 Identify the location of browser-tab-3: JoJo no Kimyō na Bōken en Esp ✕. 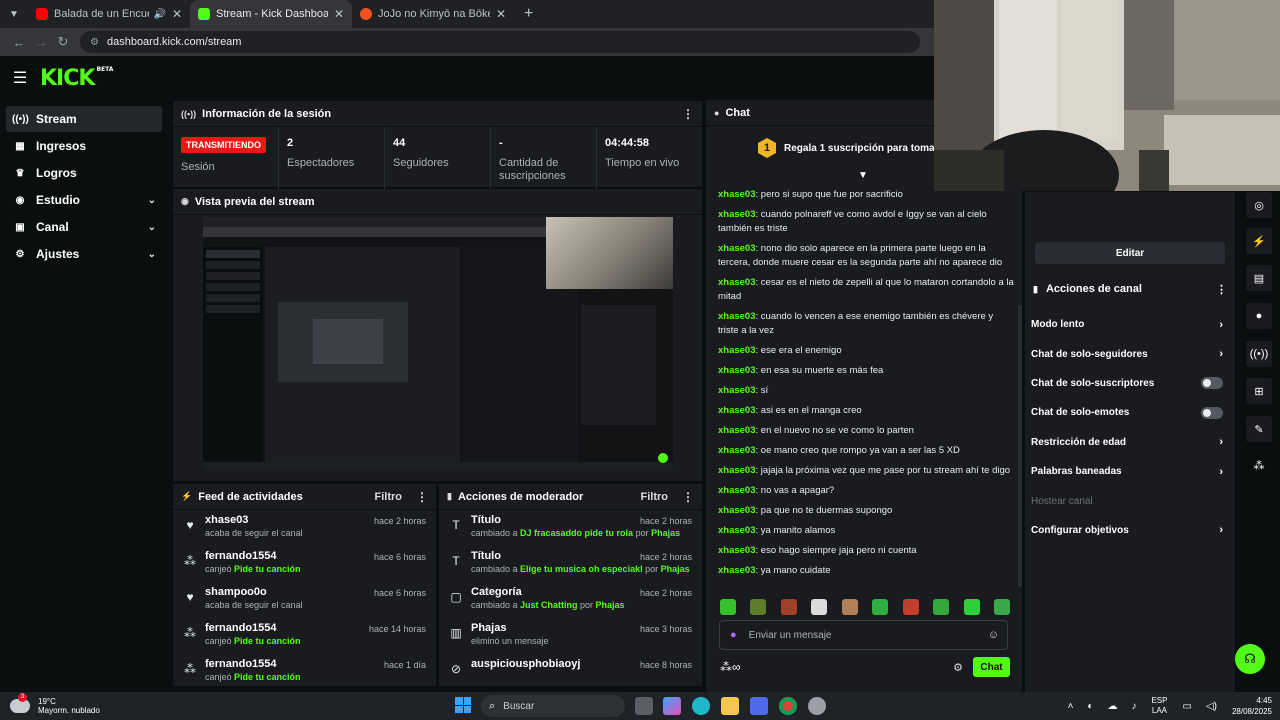
(433, 14).